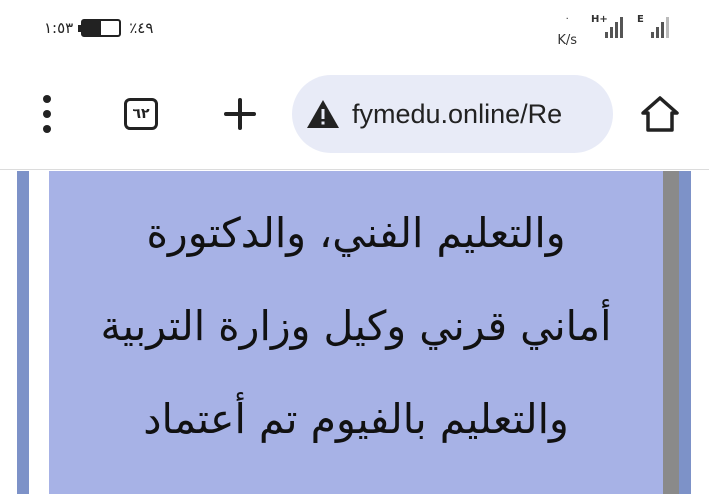  I want to click on clock: ١:٥٣, so click(59, 28).